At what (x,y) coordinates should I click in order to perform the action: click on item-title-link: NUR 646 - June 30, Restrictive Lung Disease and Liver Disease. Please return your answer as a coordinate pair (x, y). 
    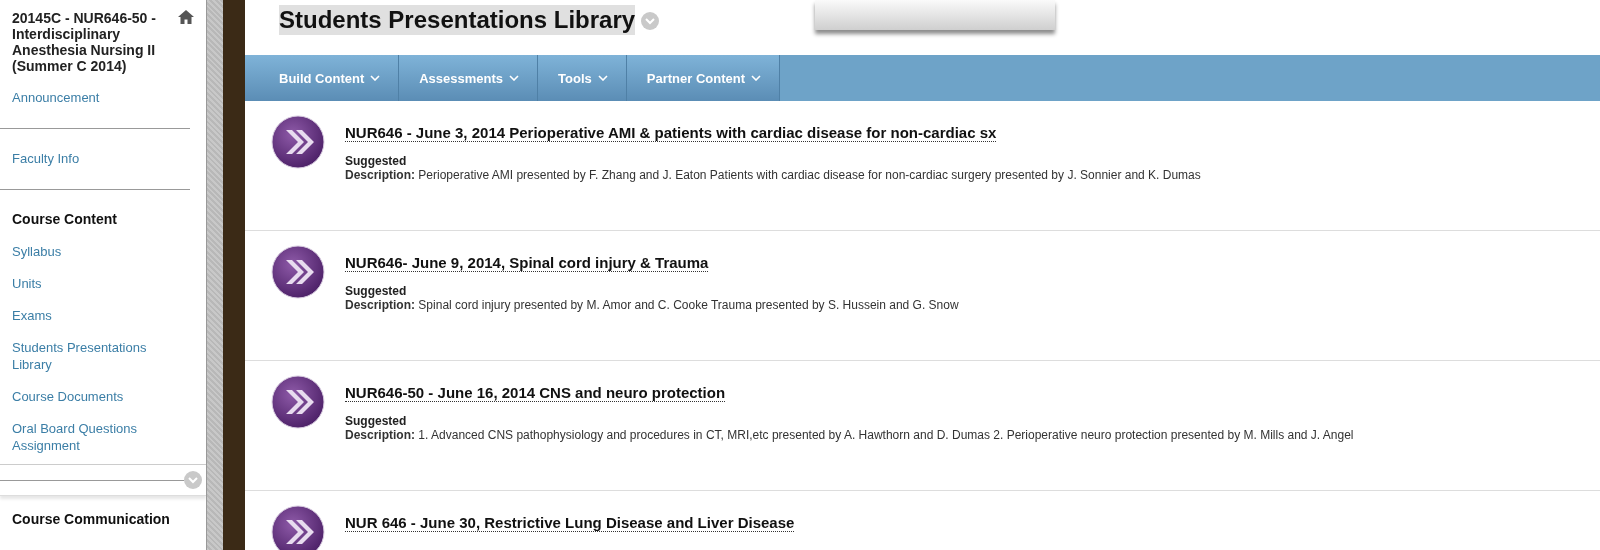
    Looking at the image, I should click on (570, 523).